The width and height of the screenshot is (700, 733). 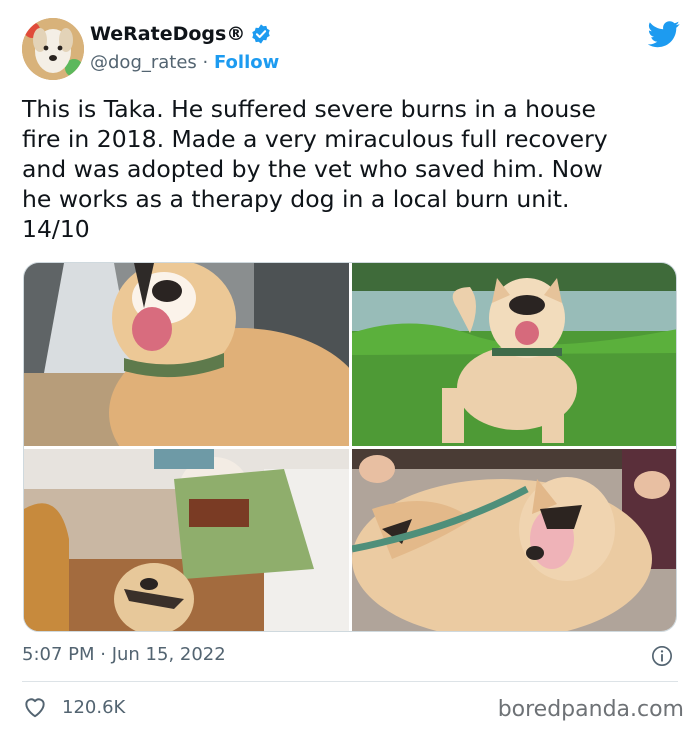 What do you see at coordinates (143, 62) in the screenshot?
I see `handle: @dog_rates` at bounding box center [143, 62].